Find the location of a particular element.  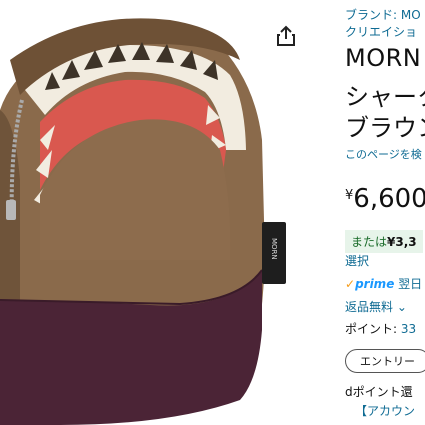

free-returns-label: 返品無料 is located at coordinates (369, 307).